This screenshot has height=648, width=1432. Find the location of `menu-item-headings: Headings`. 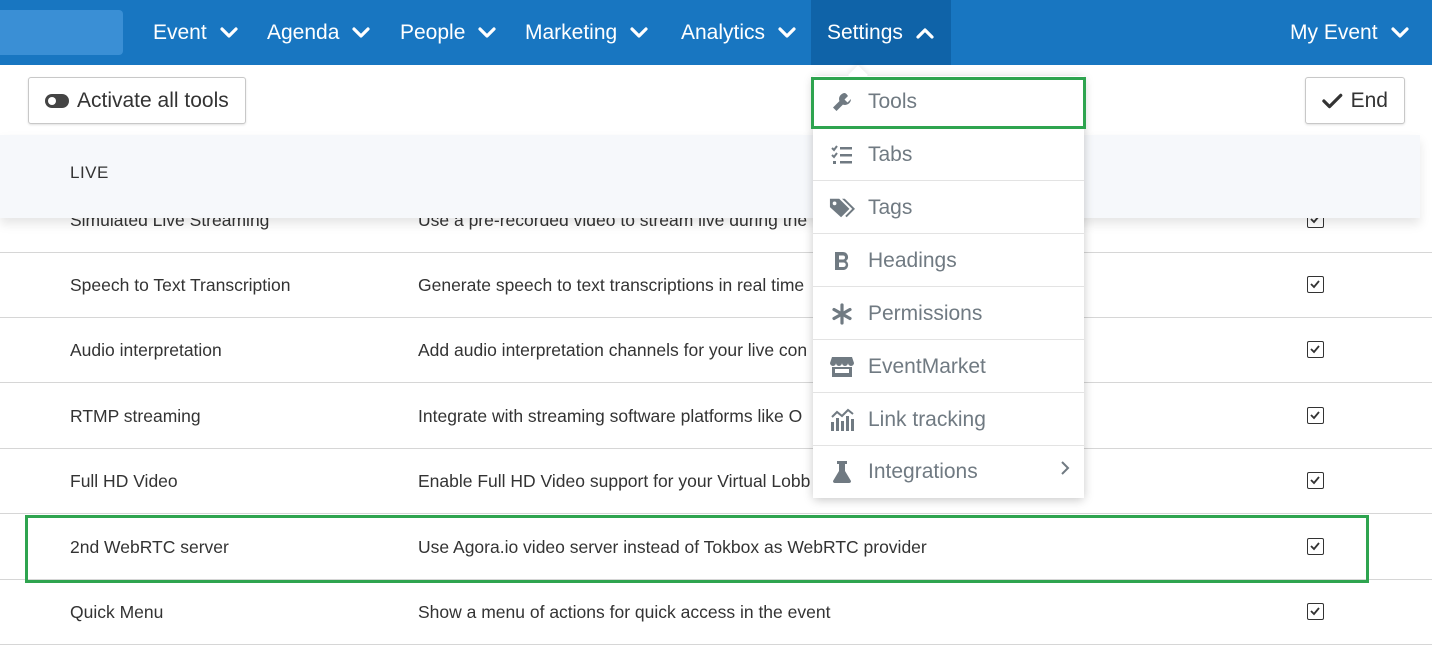

menu-item-headings: Headings is located at coordinates (948, 261).